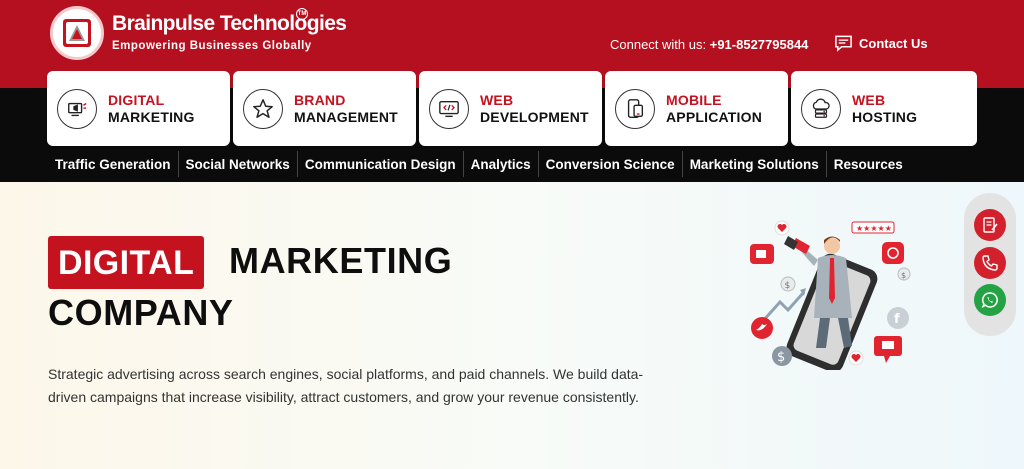 The width and height of the screenshot is (1024, 469). I want to click on svg-text: f, so click(897, 319).